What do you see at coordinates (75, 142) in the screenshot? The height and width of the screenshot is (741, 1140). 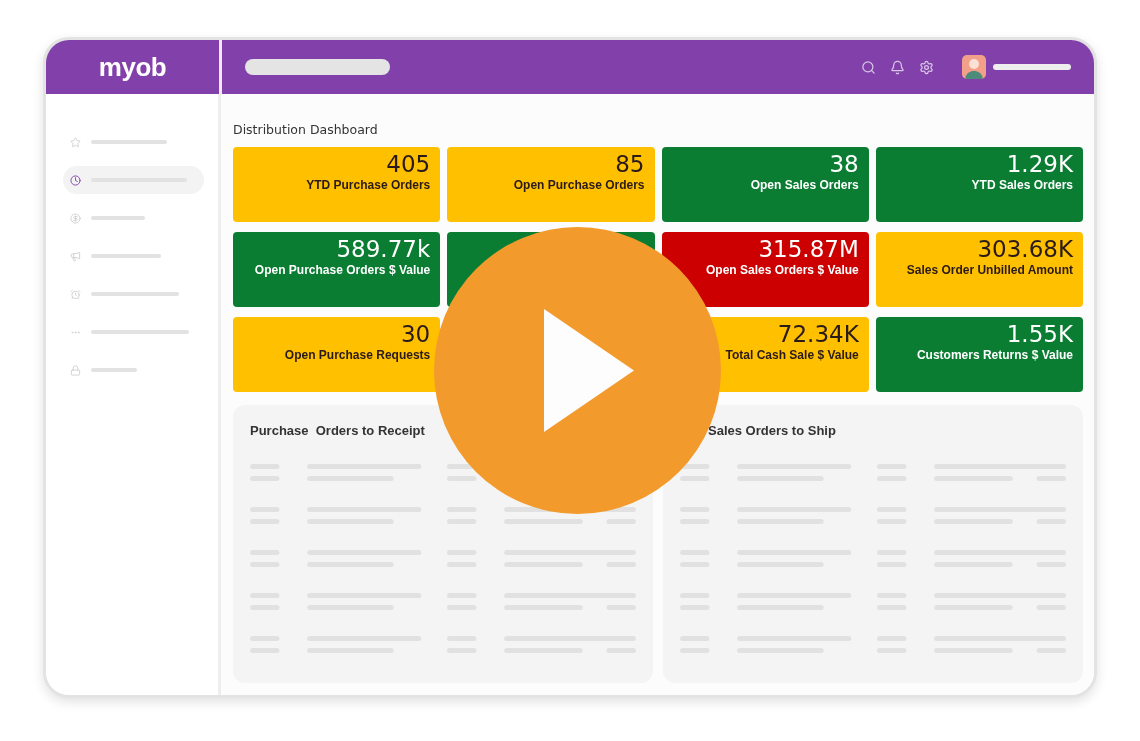 I see `star-icon` at bounding box center [75, 142].